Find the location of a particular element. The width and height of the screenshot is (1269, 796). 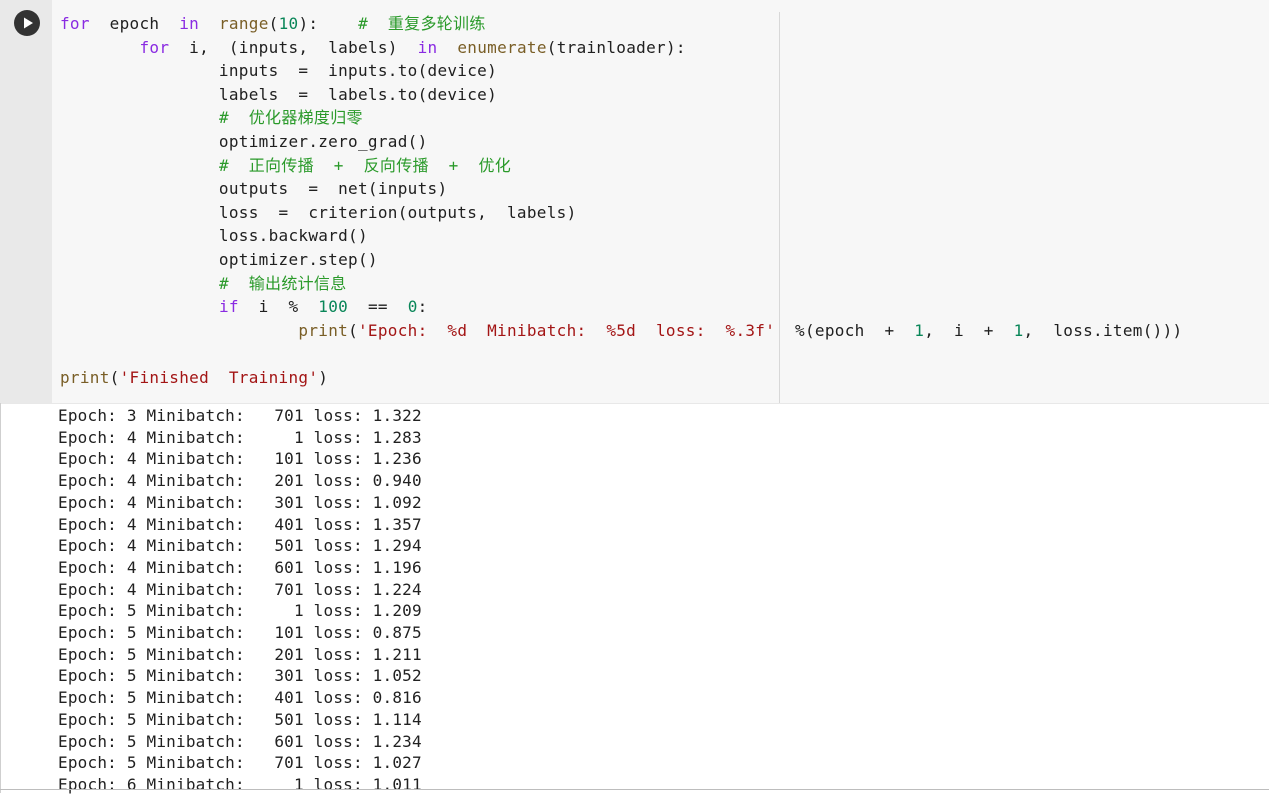

code-token: loss = criterion(outputs, labels) is located at coordinates (318, 212).